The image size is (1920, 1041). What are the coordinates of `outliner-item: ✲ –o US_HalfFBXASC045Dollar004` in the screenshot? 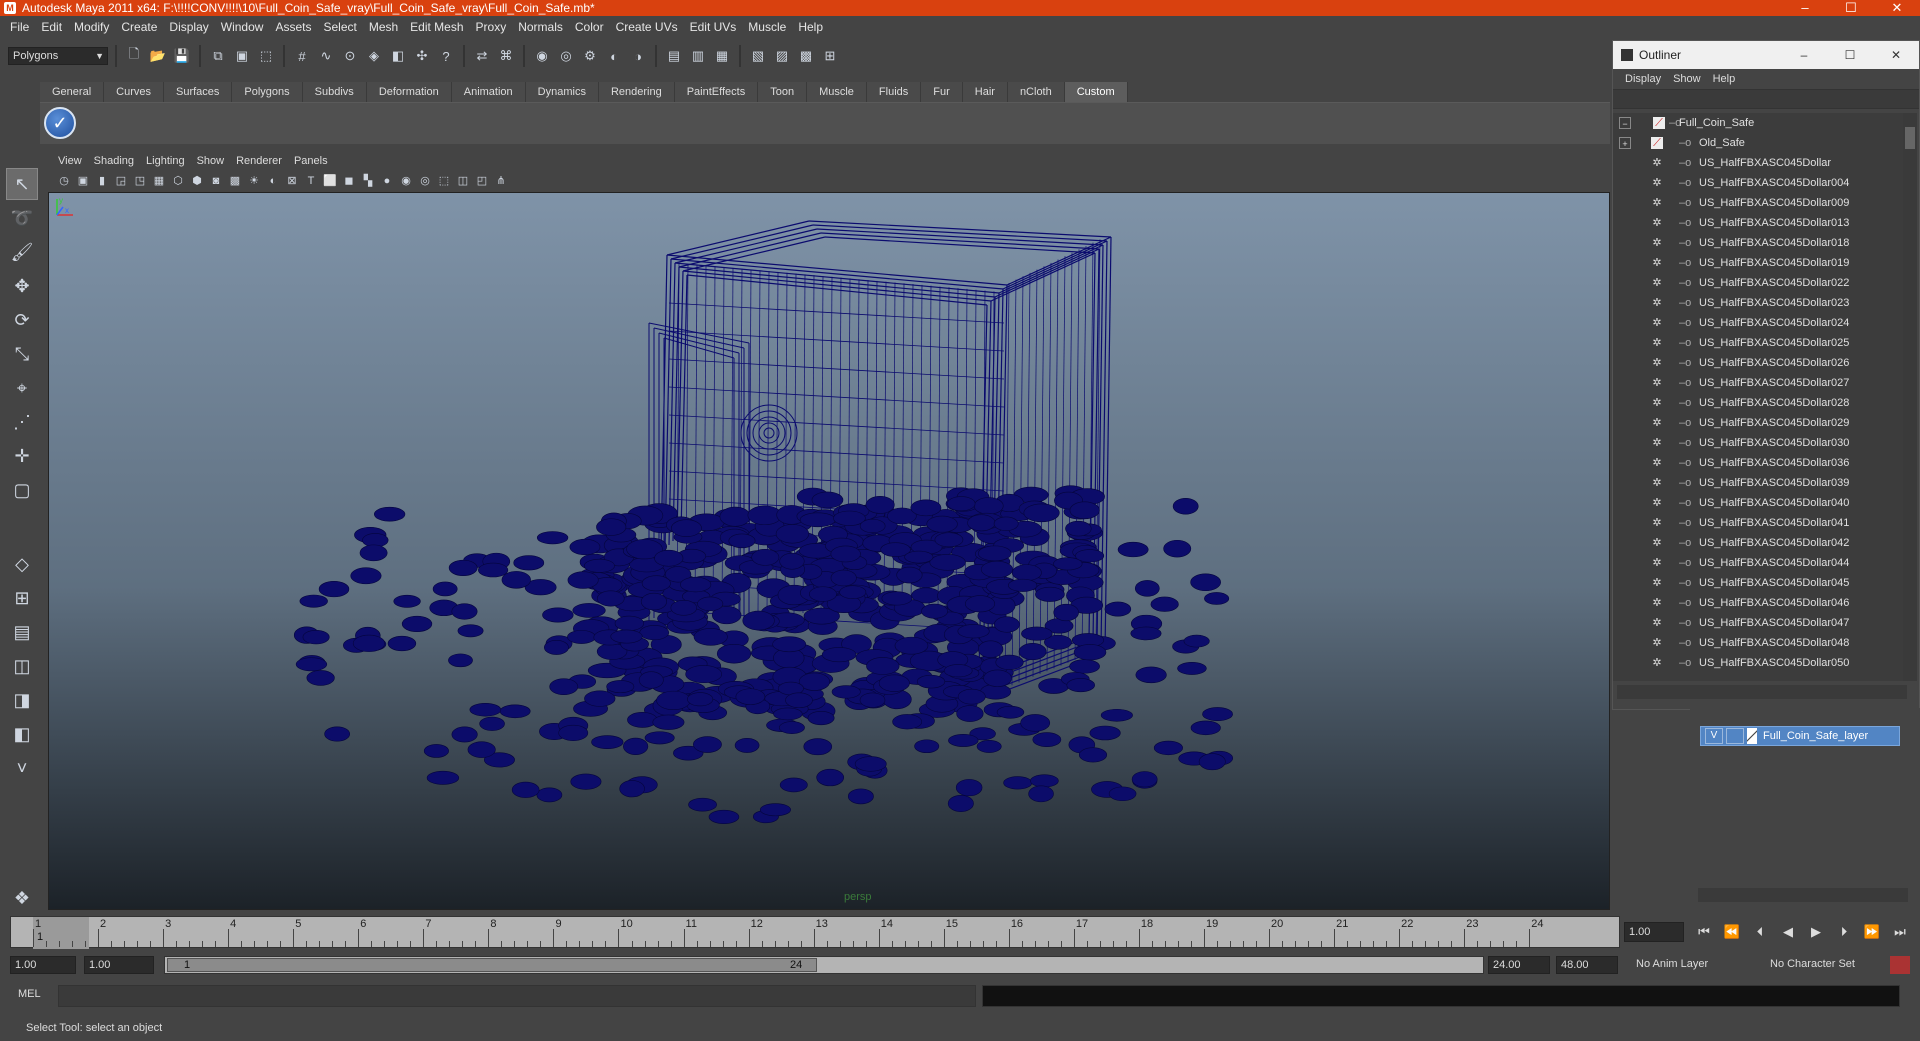 It's located at (1758, 183).